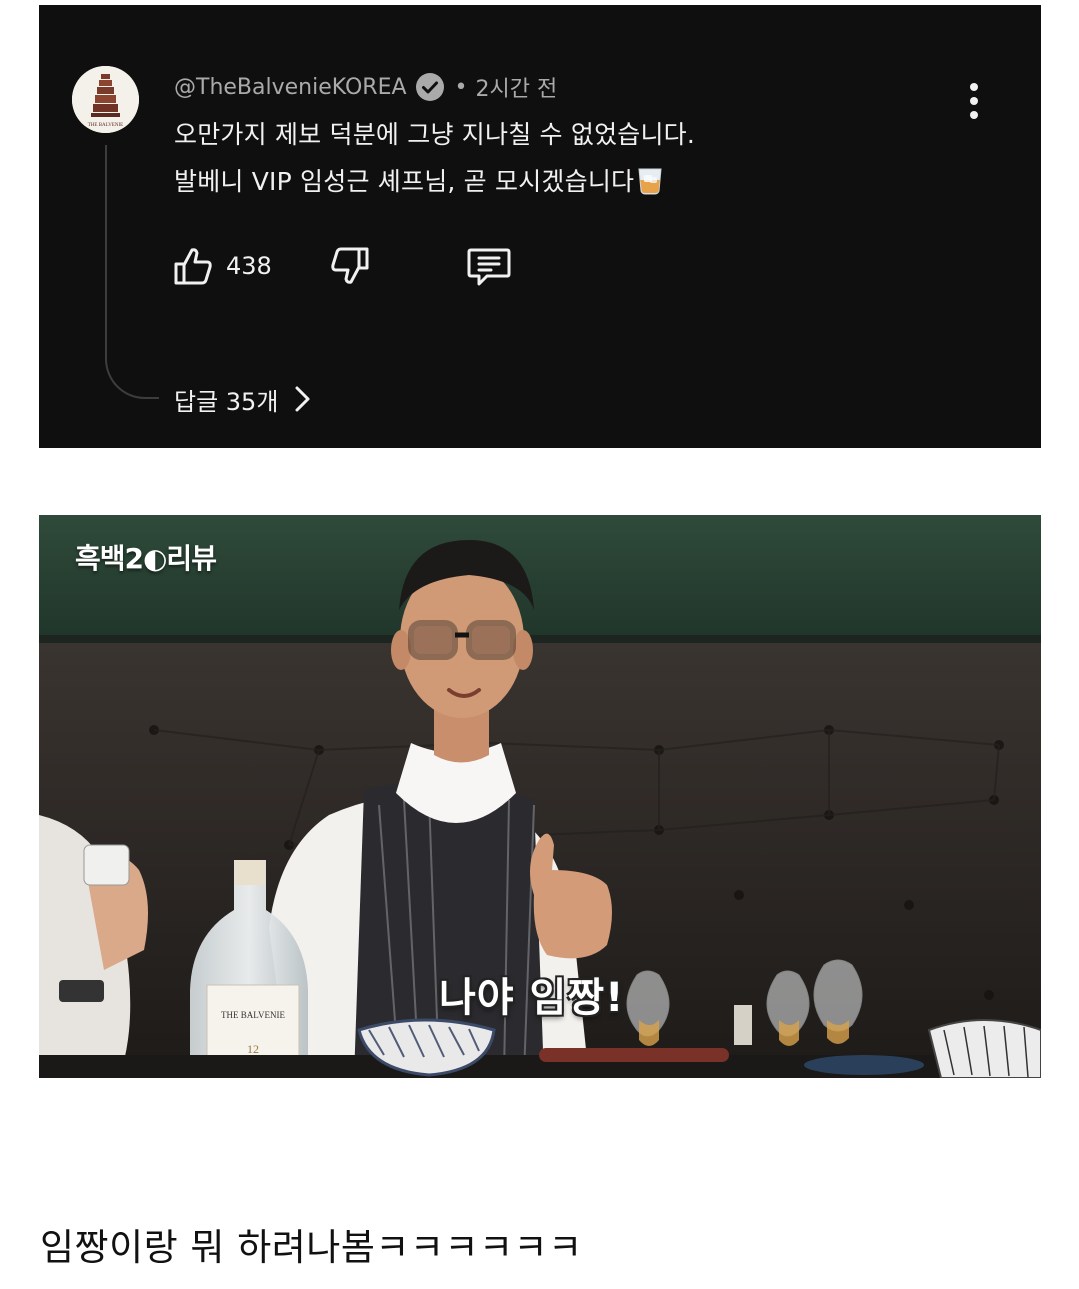 The width and height of the screenshot is (1079, 1289). What do you see at coordinates (146, 558) in the screenshot?
I see `show-logo: 흑백2◐리뷰` at bounding box center [146, 558].